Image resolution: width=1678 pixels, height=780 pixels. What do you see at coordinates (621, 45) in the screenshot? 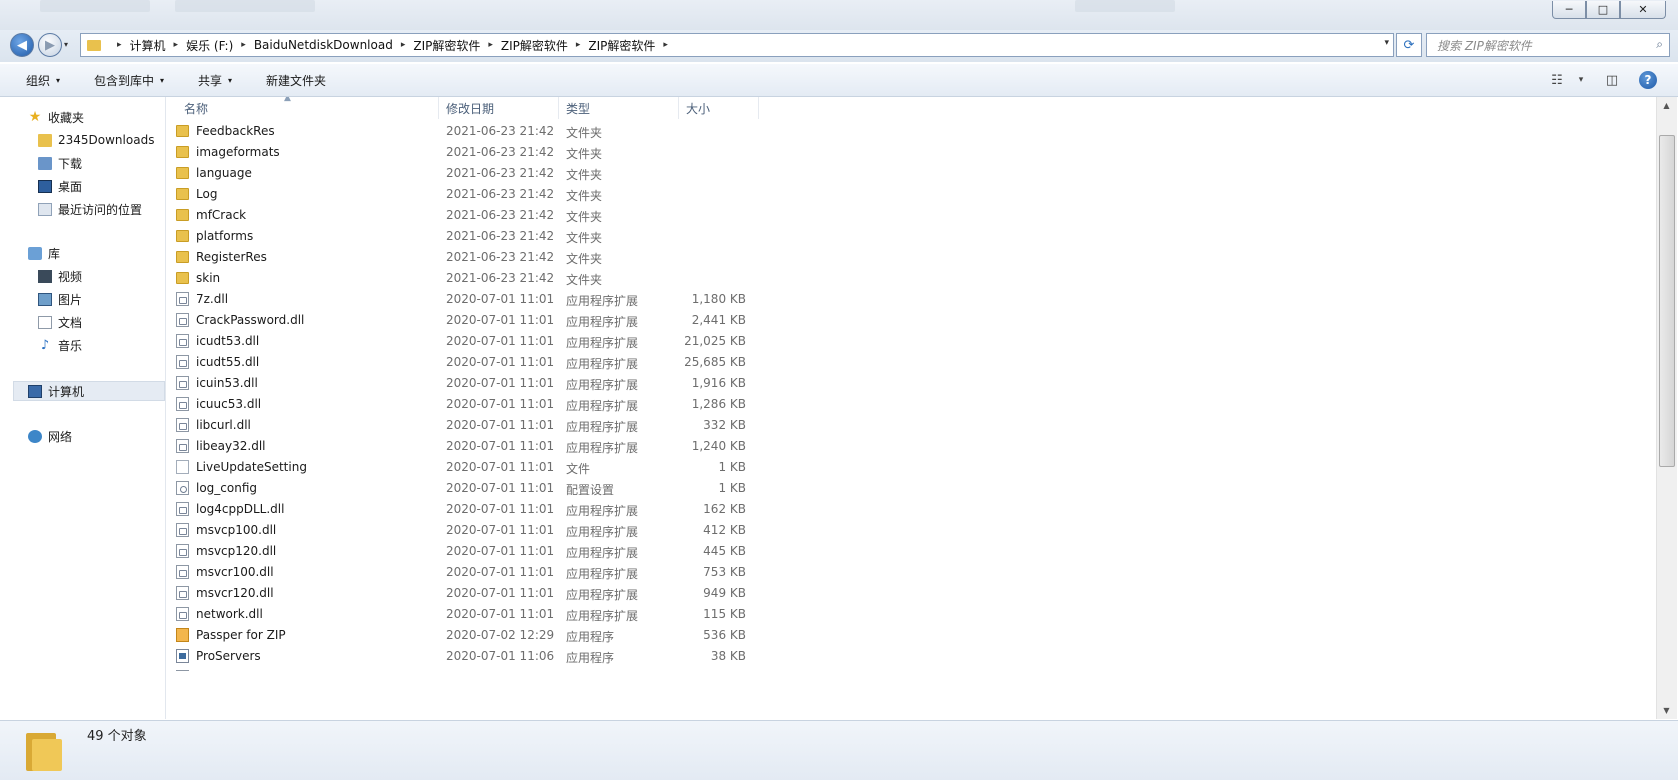
I see `breadcrumb-zip-folder-3: ZIP解密软件` at bounding box center [621, 45].